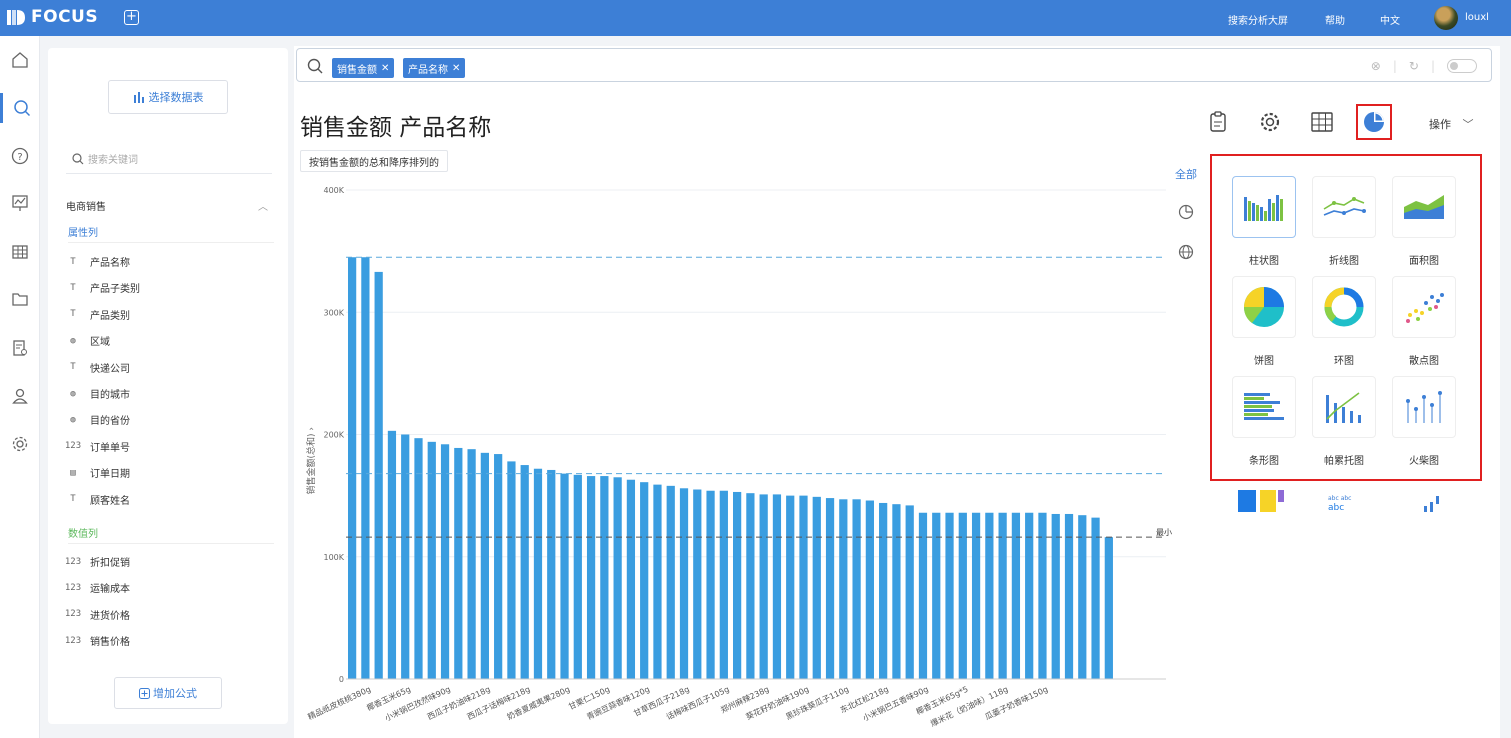 The image size is (1511, 738). What do you see at coordinates (1335, 19) in the screenshot?
I see `help-link: 帮助` at bounding box center [1335, 19].